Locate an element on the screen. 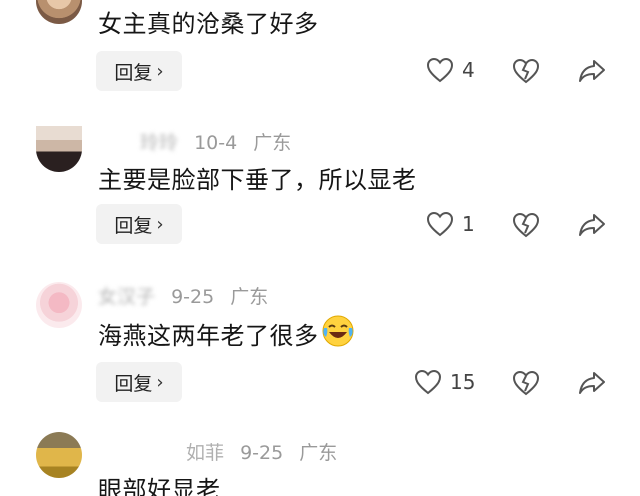  laughing-crying-emoji-icon is located at coordinates (337, 331).